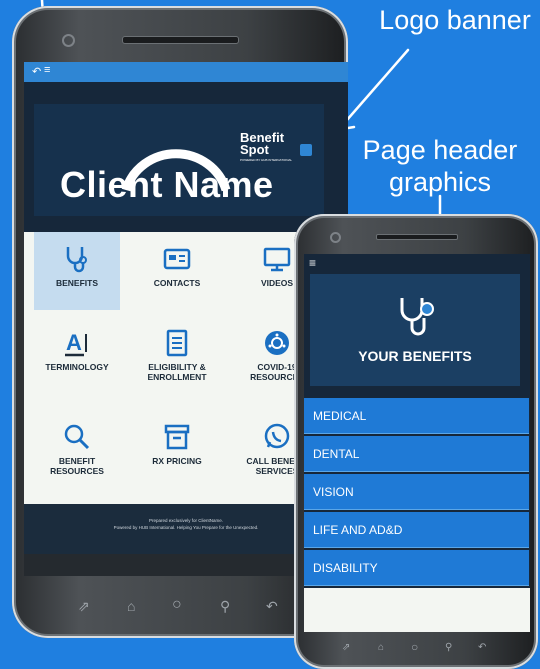 Image resolution: width=540 pixels, height=669 pixels. What do you see at coordinates (177, 343) in the screenshot?
I see `checklist-icon` at bounding box center [177, 343].